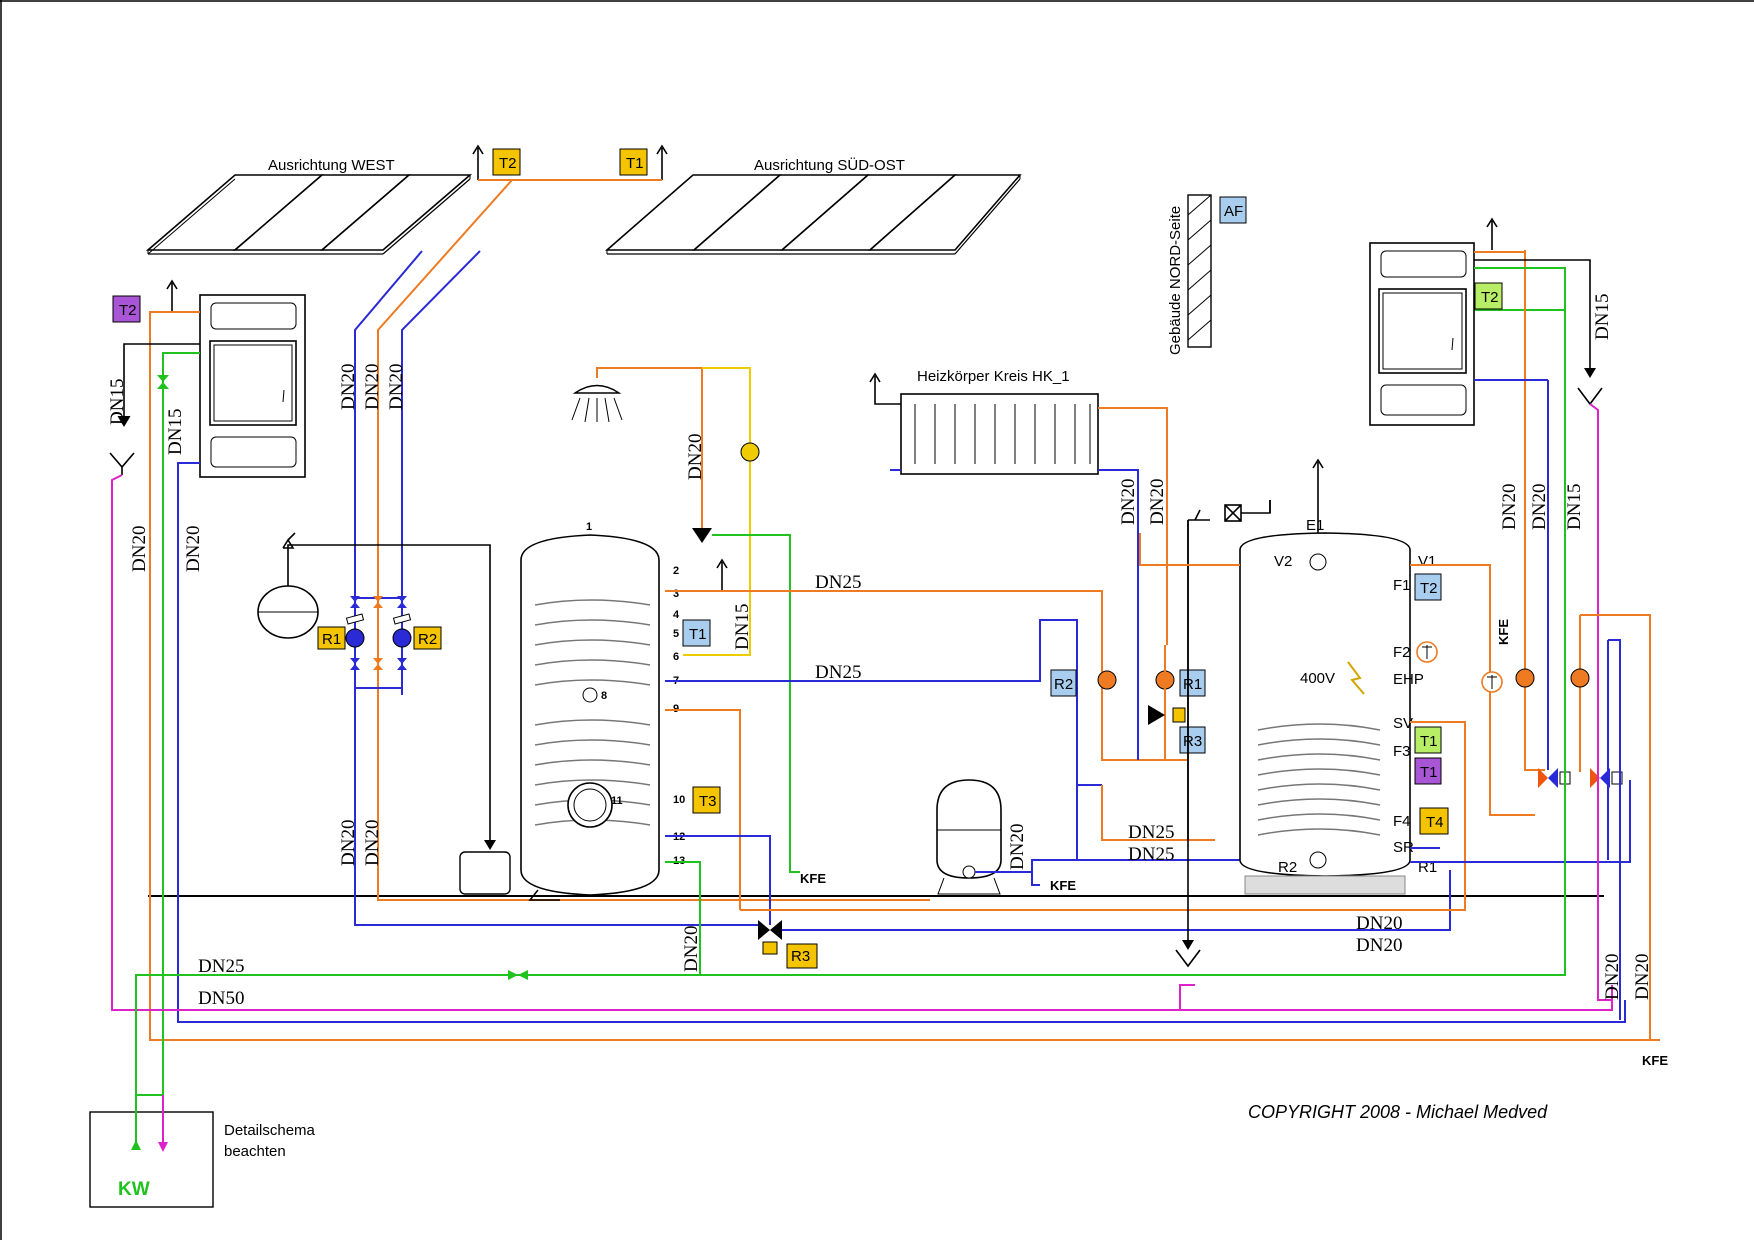  I want to click on boiler-right, so click(1422, 334).